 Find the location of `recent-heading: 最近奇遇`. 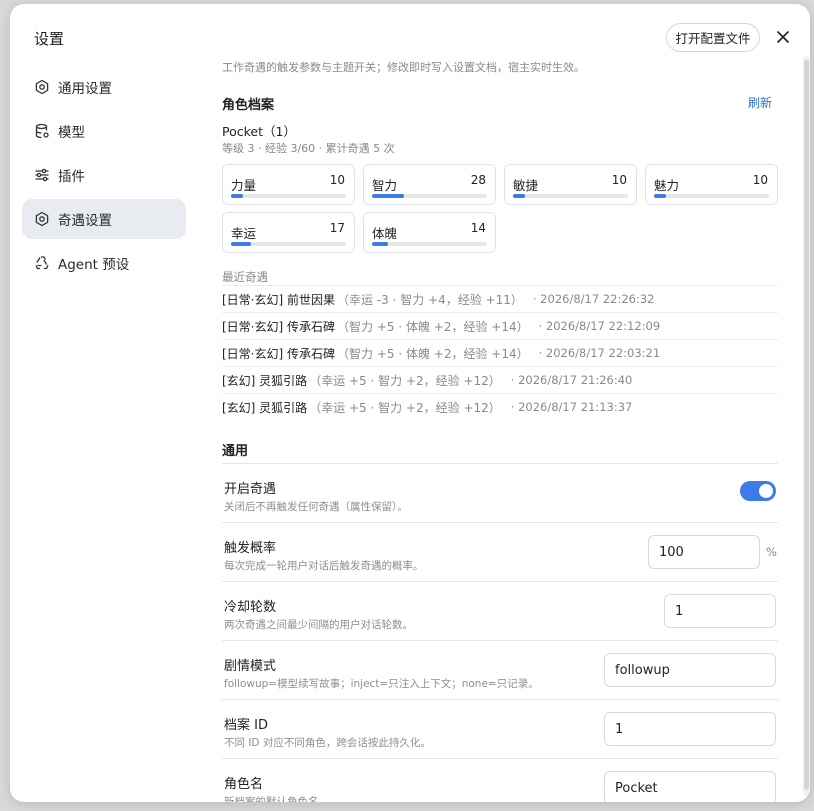

recent-heading: 最近奇遇 is located at coordinates (245, 277).